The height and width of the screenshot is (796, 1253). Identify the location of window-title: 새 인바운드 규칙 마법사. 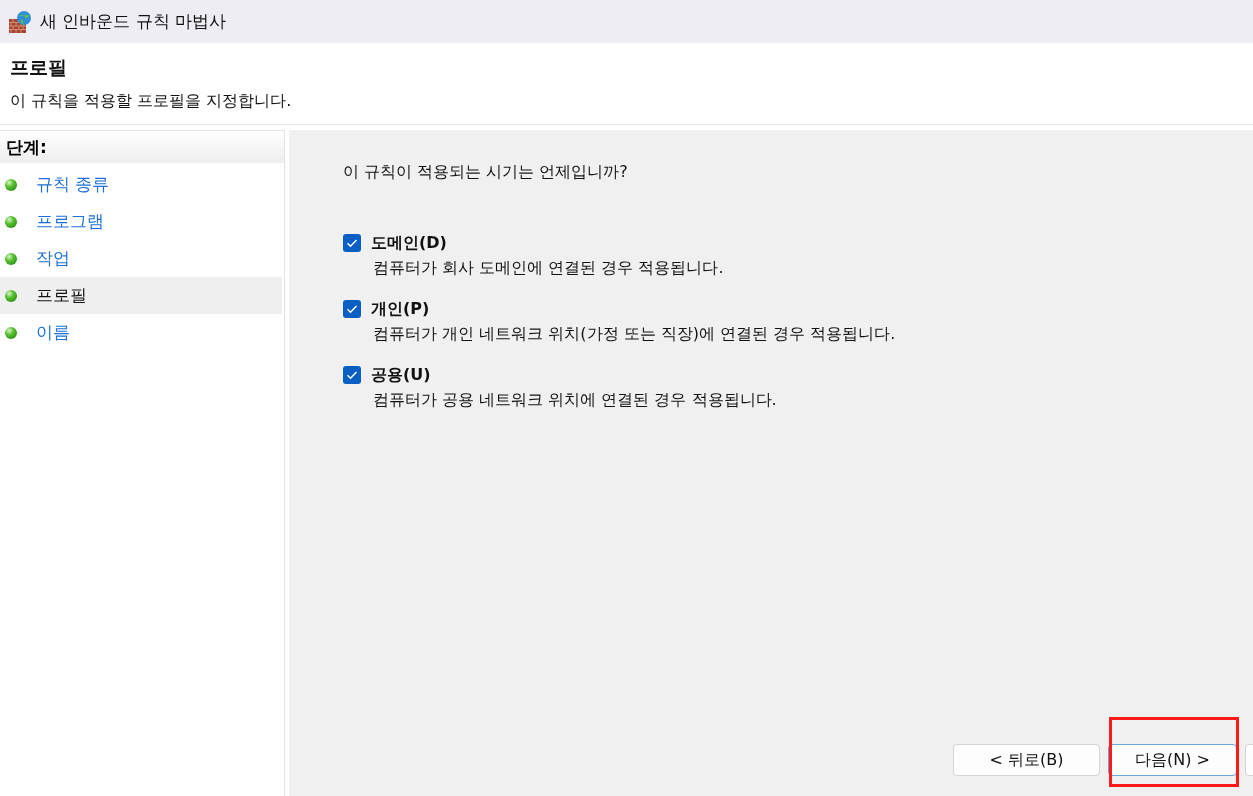
(133, 21).